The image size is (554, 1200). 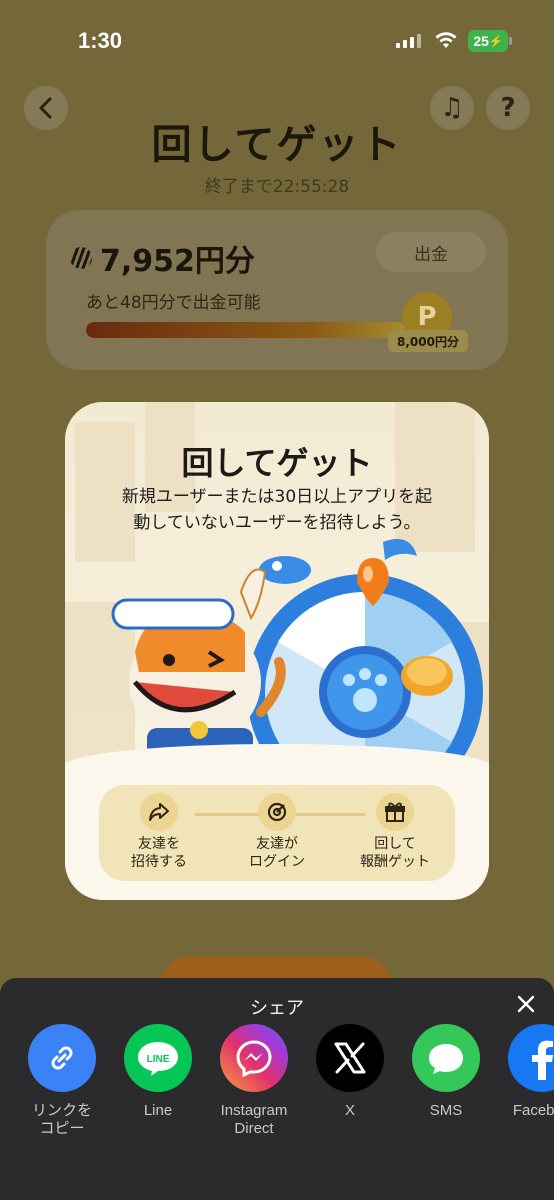 What do you see at coordinates (277, 1008) in the screenshot?
I see `share-title: シェア` at bounding box center [277, 1008].